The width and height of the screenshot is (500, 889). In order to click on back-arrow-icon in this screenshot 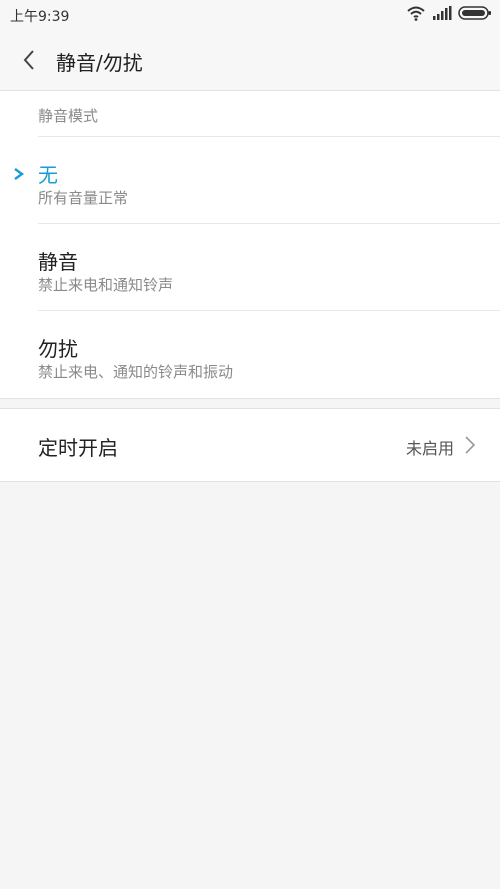, I will do `click(28, 60)`.